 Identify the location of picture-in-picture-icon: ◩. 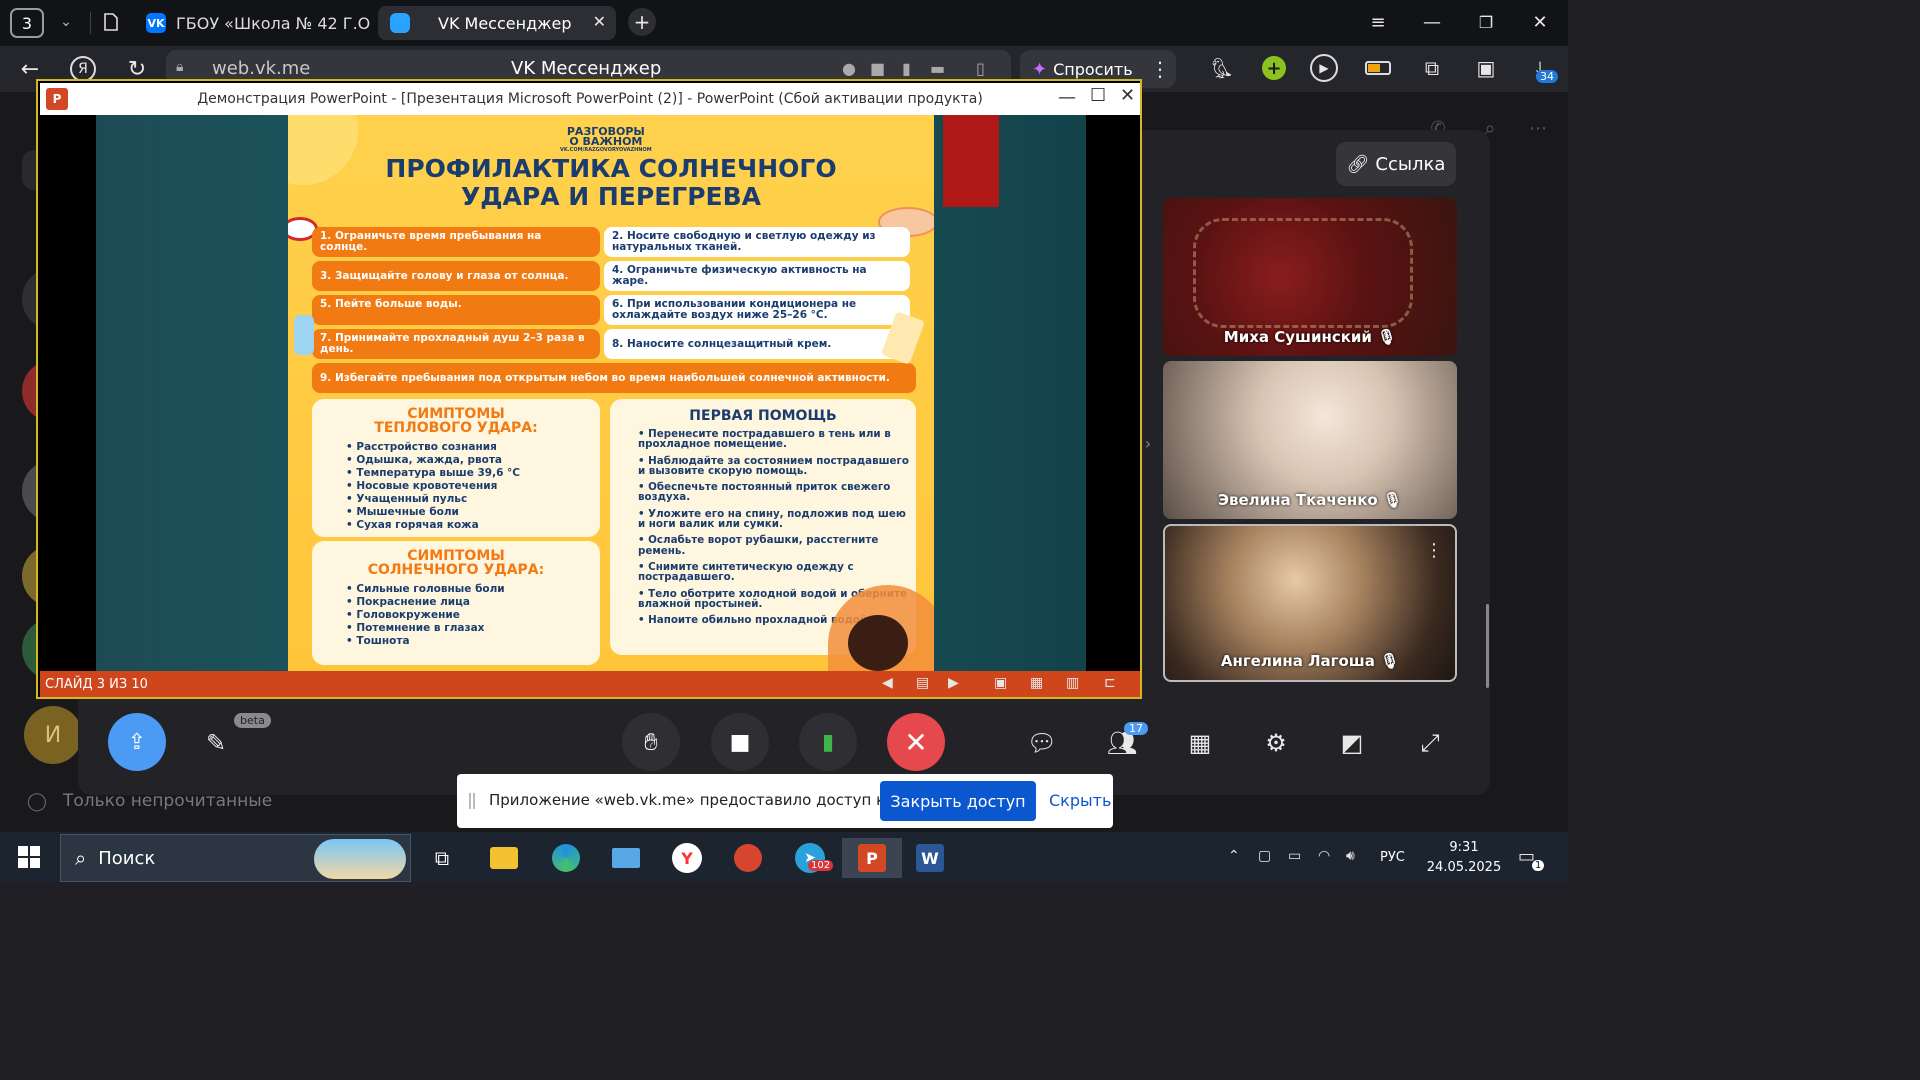
(1352, 743).